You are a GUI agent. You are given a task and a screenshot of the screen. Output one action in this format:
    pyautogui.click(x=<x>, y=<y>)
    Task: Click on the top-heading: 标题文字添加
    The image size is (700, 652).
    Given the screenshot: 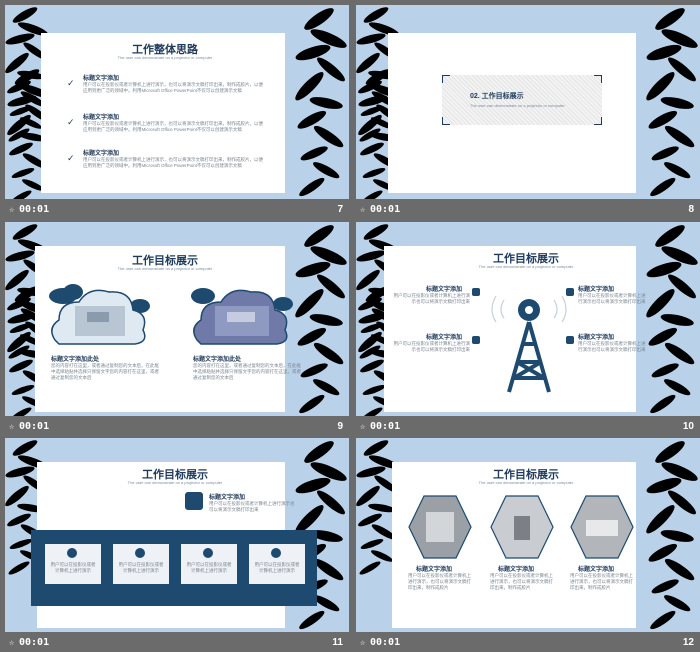 What is the action you would take?
    pyautogui.click(x=227, y=498)
    